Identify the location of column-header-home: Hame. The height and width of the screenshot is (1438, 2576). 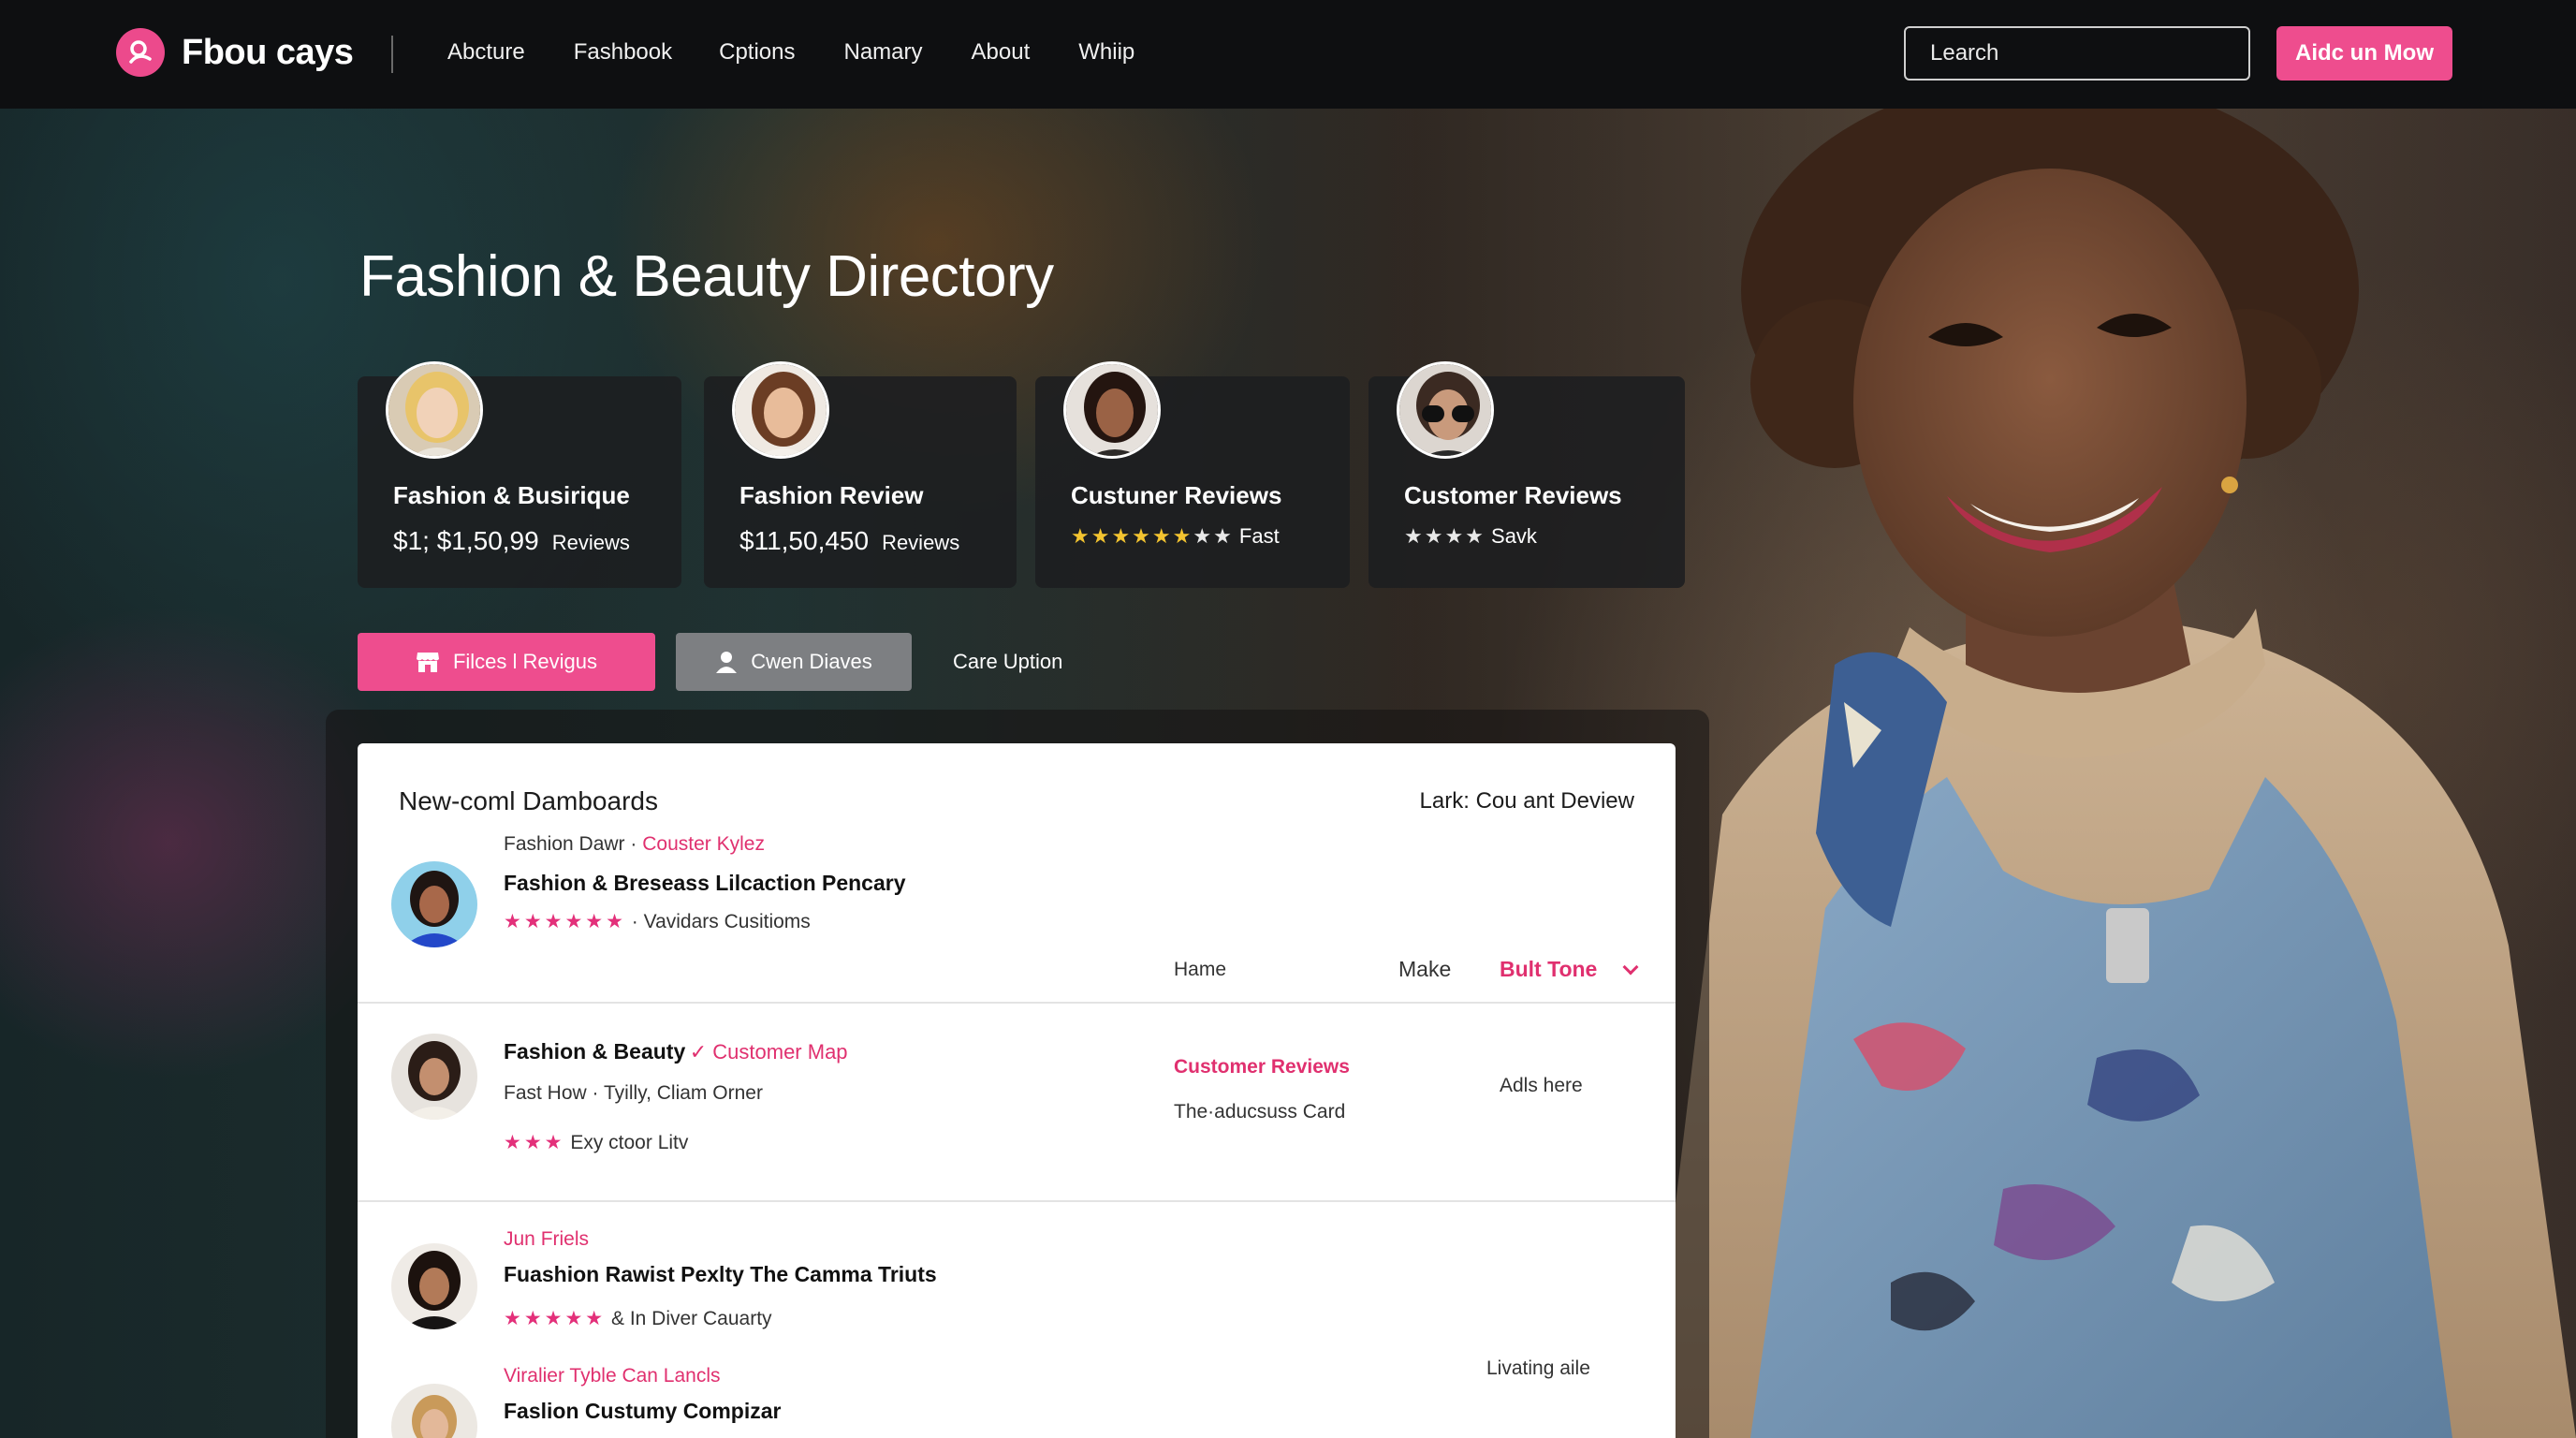
(1200, 970).